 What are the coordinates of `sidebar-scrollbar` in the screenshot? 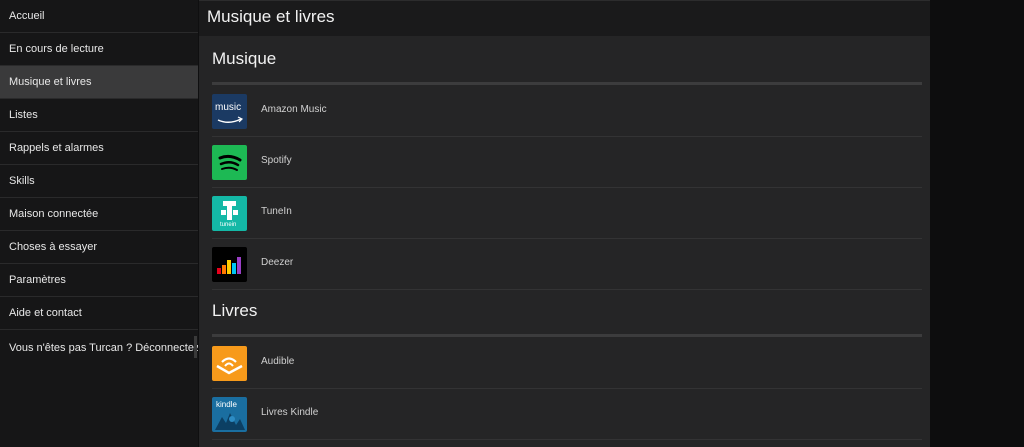 It's located at (195, 347).